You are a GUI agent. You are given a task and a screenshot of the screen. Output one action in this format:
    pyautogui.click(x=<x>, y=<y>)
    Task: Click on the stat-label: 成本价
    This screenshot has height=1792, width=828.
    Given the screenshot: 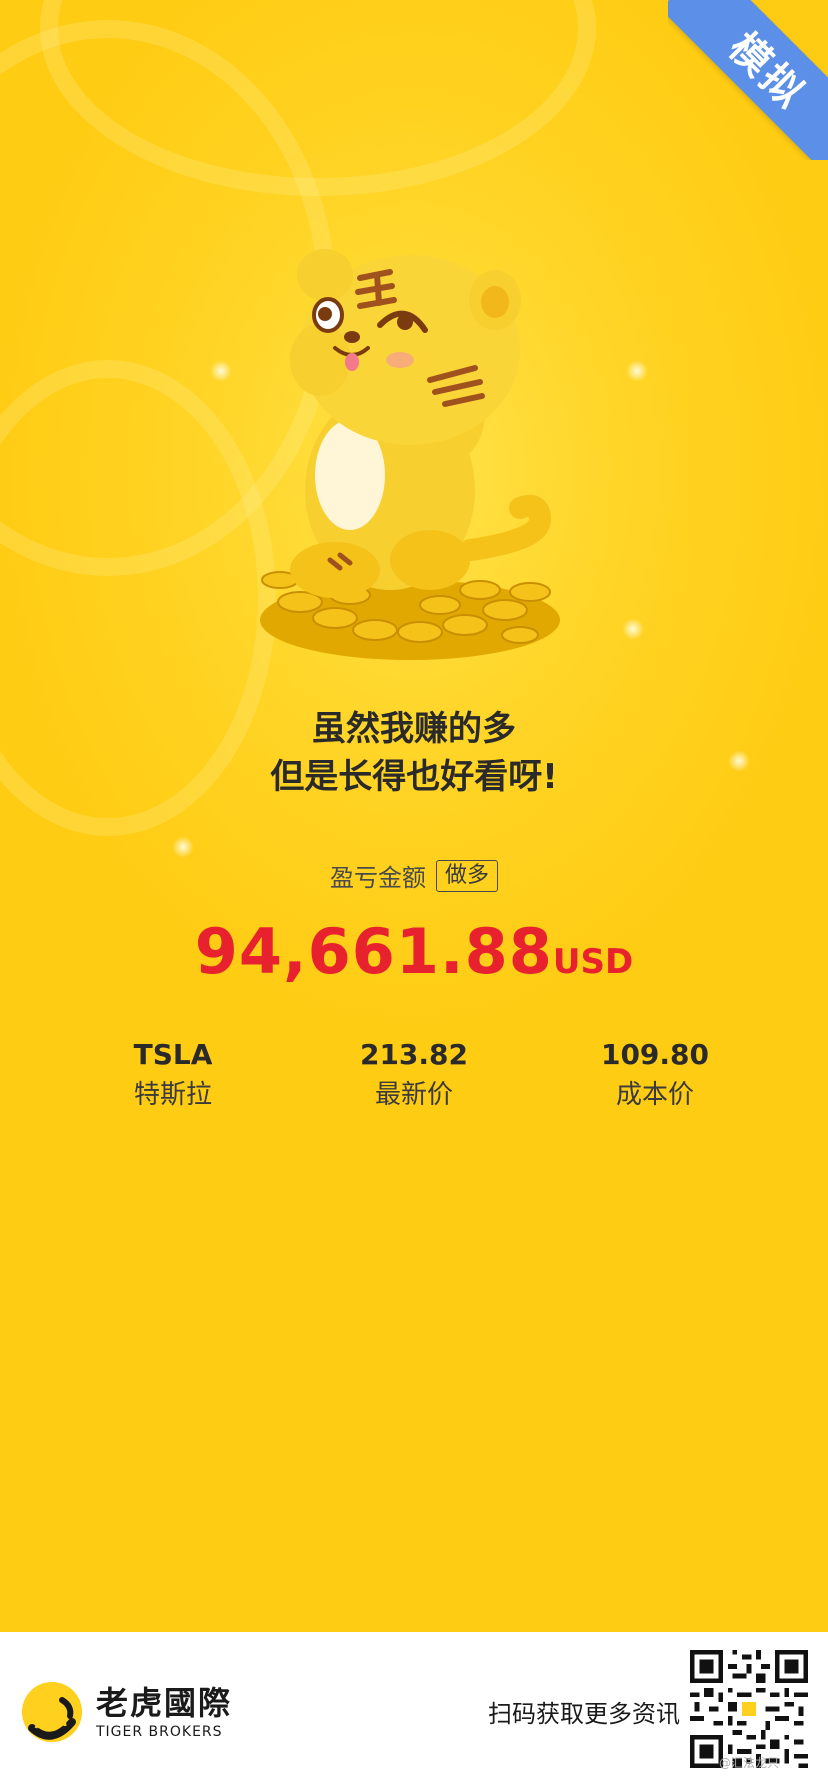 What is the action you would take?
    pyautogui.click(x=654, y=1095)
    